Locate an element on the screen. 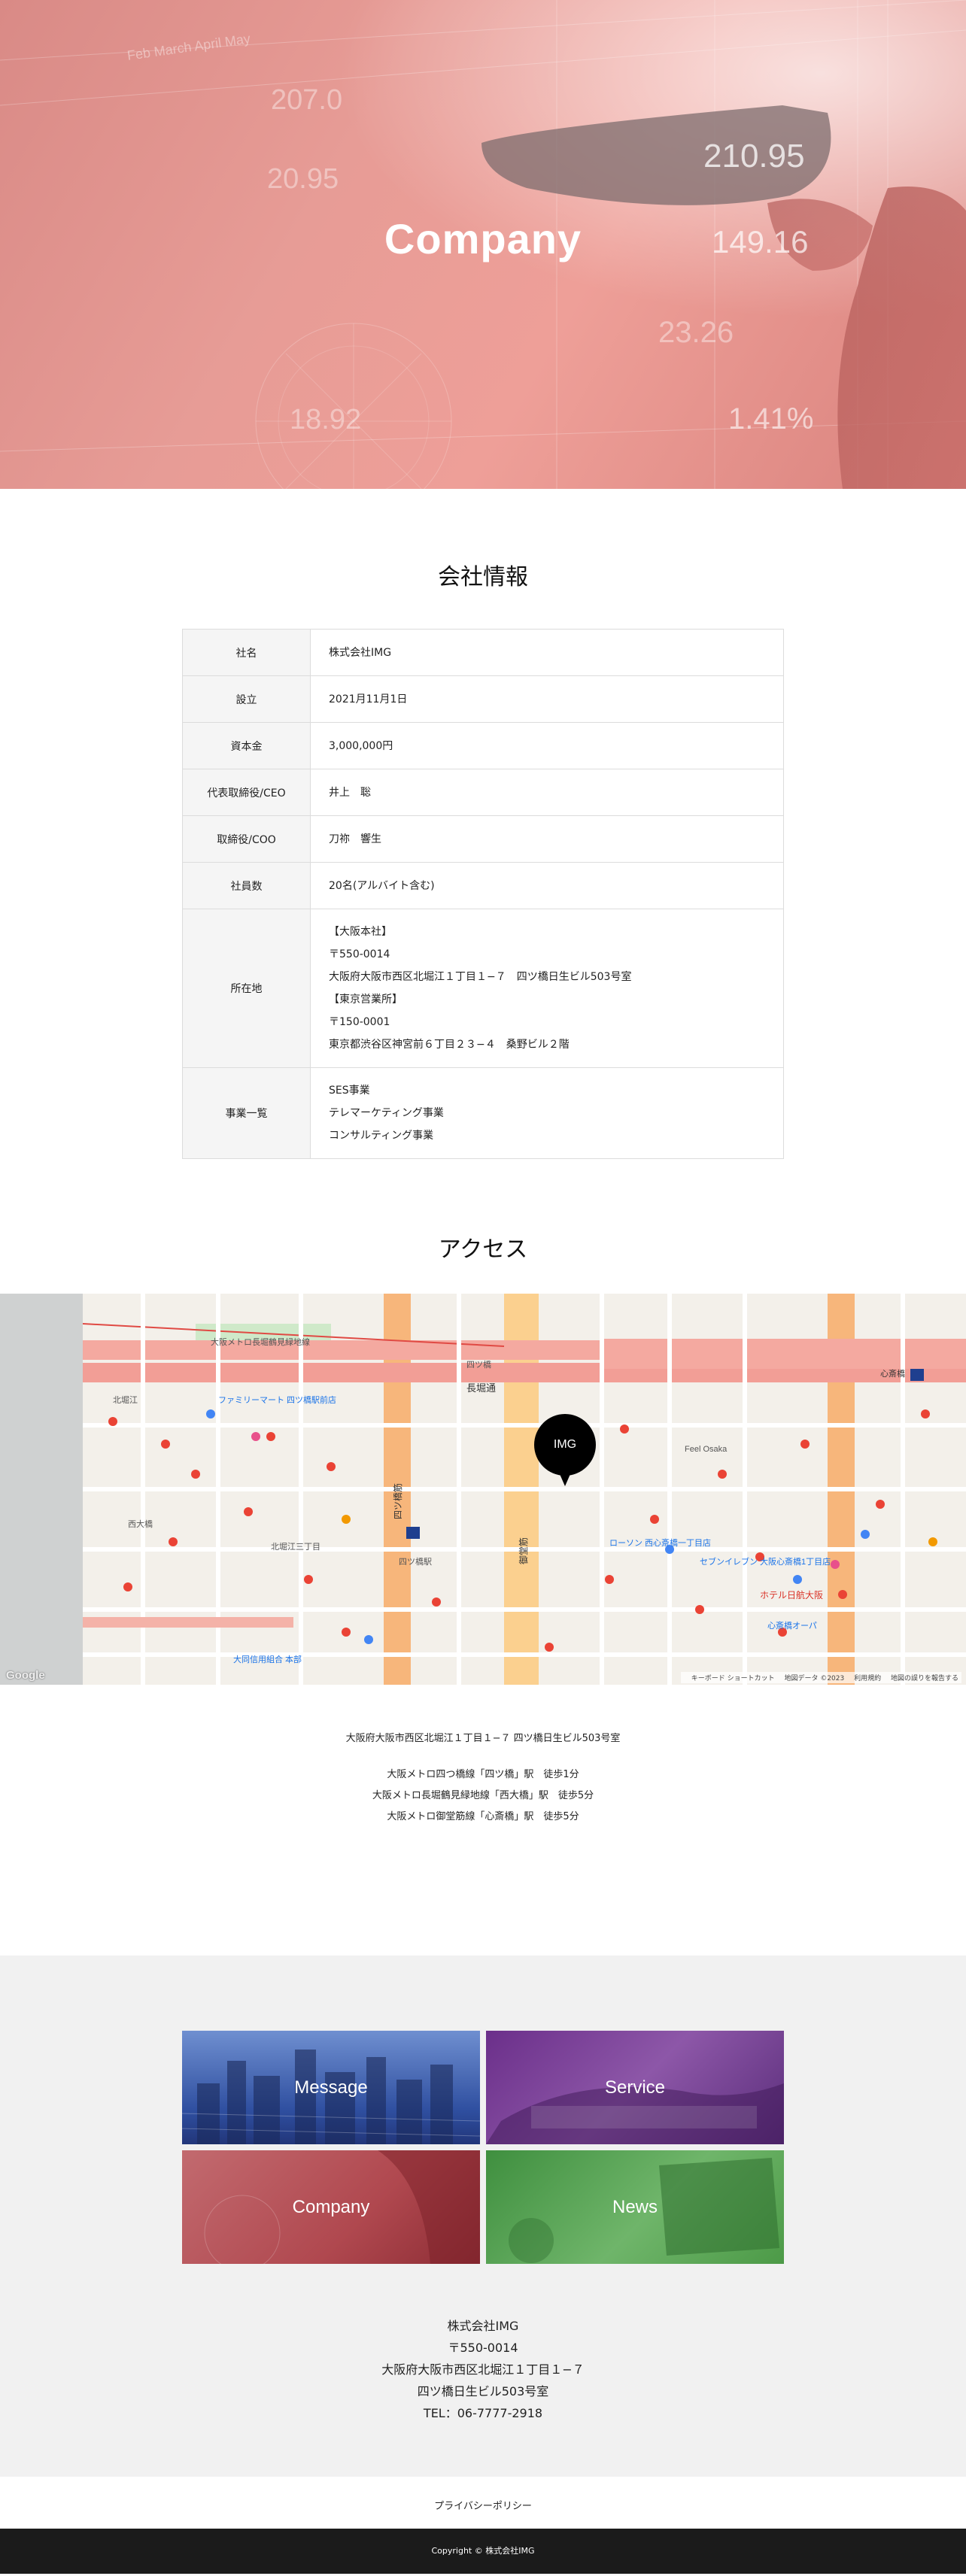 The image size is (966, 2576). table-row: 事業一覧 SES事業 テレマーケティング事業 コンサルティング事業 is located at coordinates (483, 1113).